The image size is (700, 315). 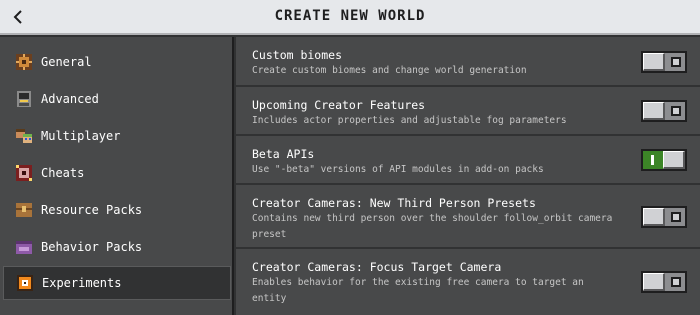 What do you see at coordinates (24, 210) in the screenshot?
I see `resource-packs-icon` at bounding box center [24, 210].